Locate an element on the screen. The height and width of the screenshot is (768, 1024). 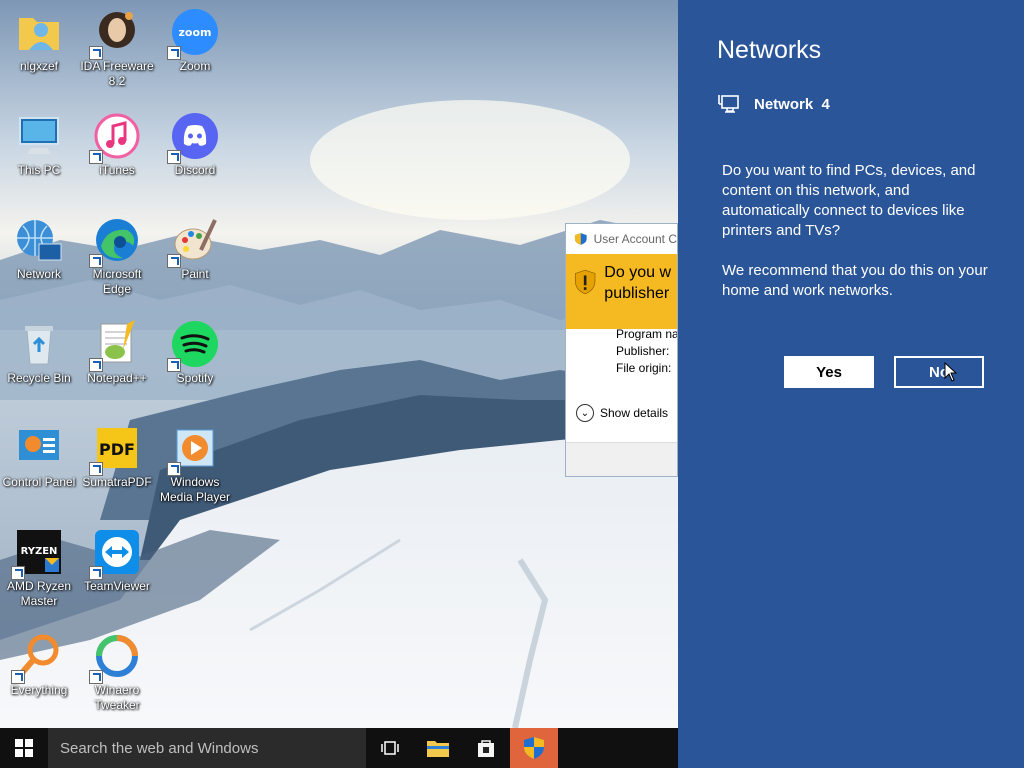
notepadpp-icon is located at coordinates (115, 346).